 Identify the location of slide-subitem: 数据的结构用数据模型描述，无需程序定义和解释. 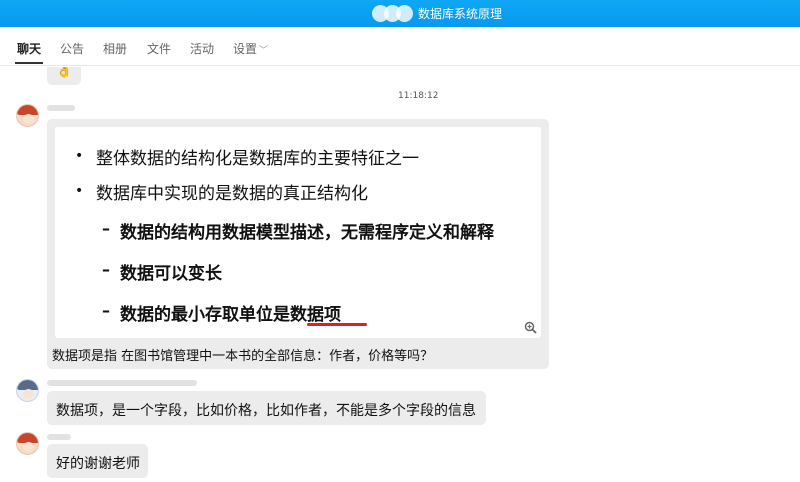
(307, 233).